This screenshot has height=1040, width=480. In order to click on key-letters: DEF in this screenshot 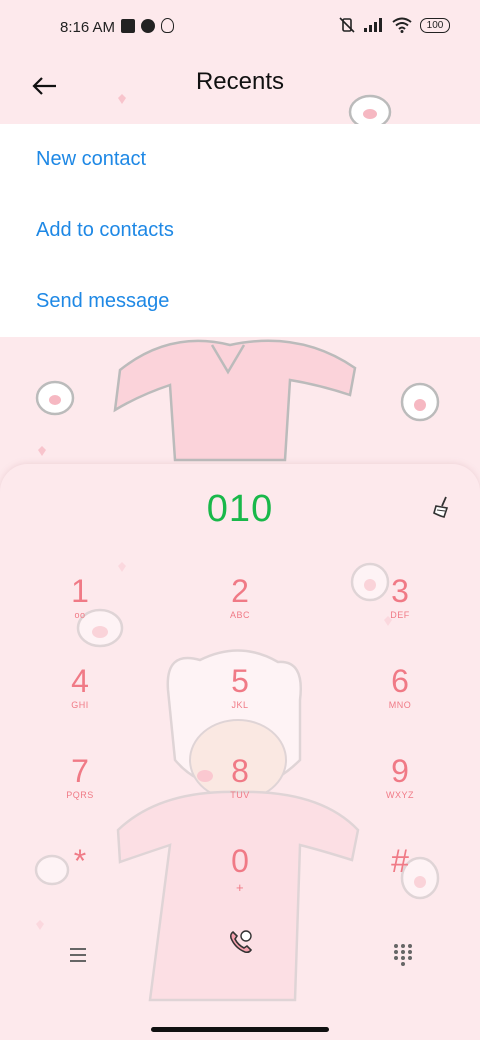, I will do `click(400, 615)`.